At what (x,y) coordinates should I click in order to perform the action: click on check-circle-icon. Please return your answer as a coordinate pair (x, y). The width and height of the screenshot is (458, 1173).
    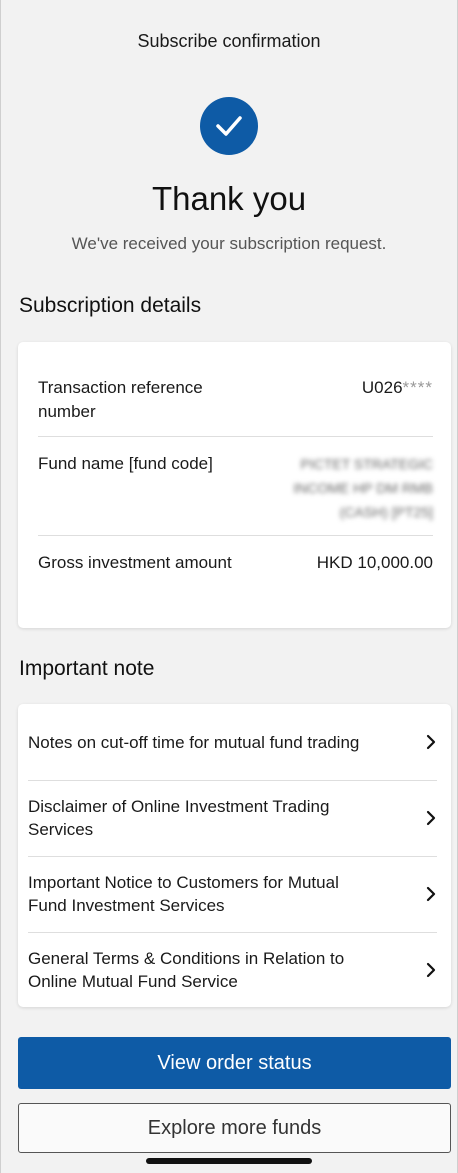
    Looking at the image, I should click on (229, 126).